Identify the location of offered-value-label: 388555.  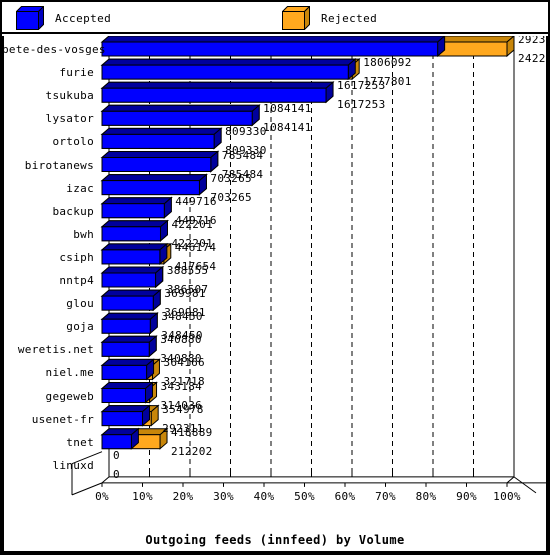
(187, 270).